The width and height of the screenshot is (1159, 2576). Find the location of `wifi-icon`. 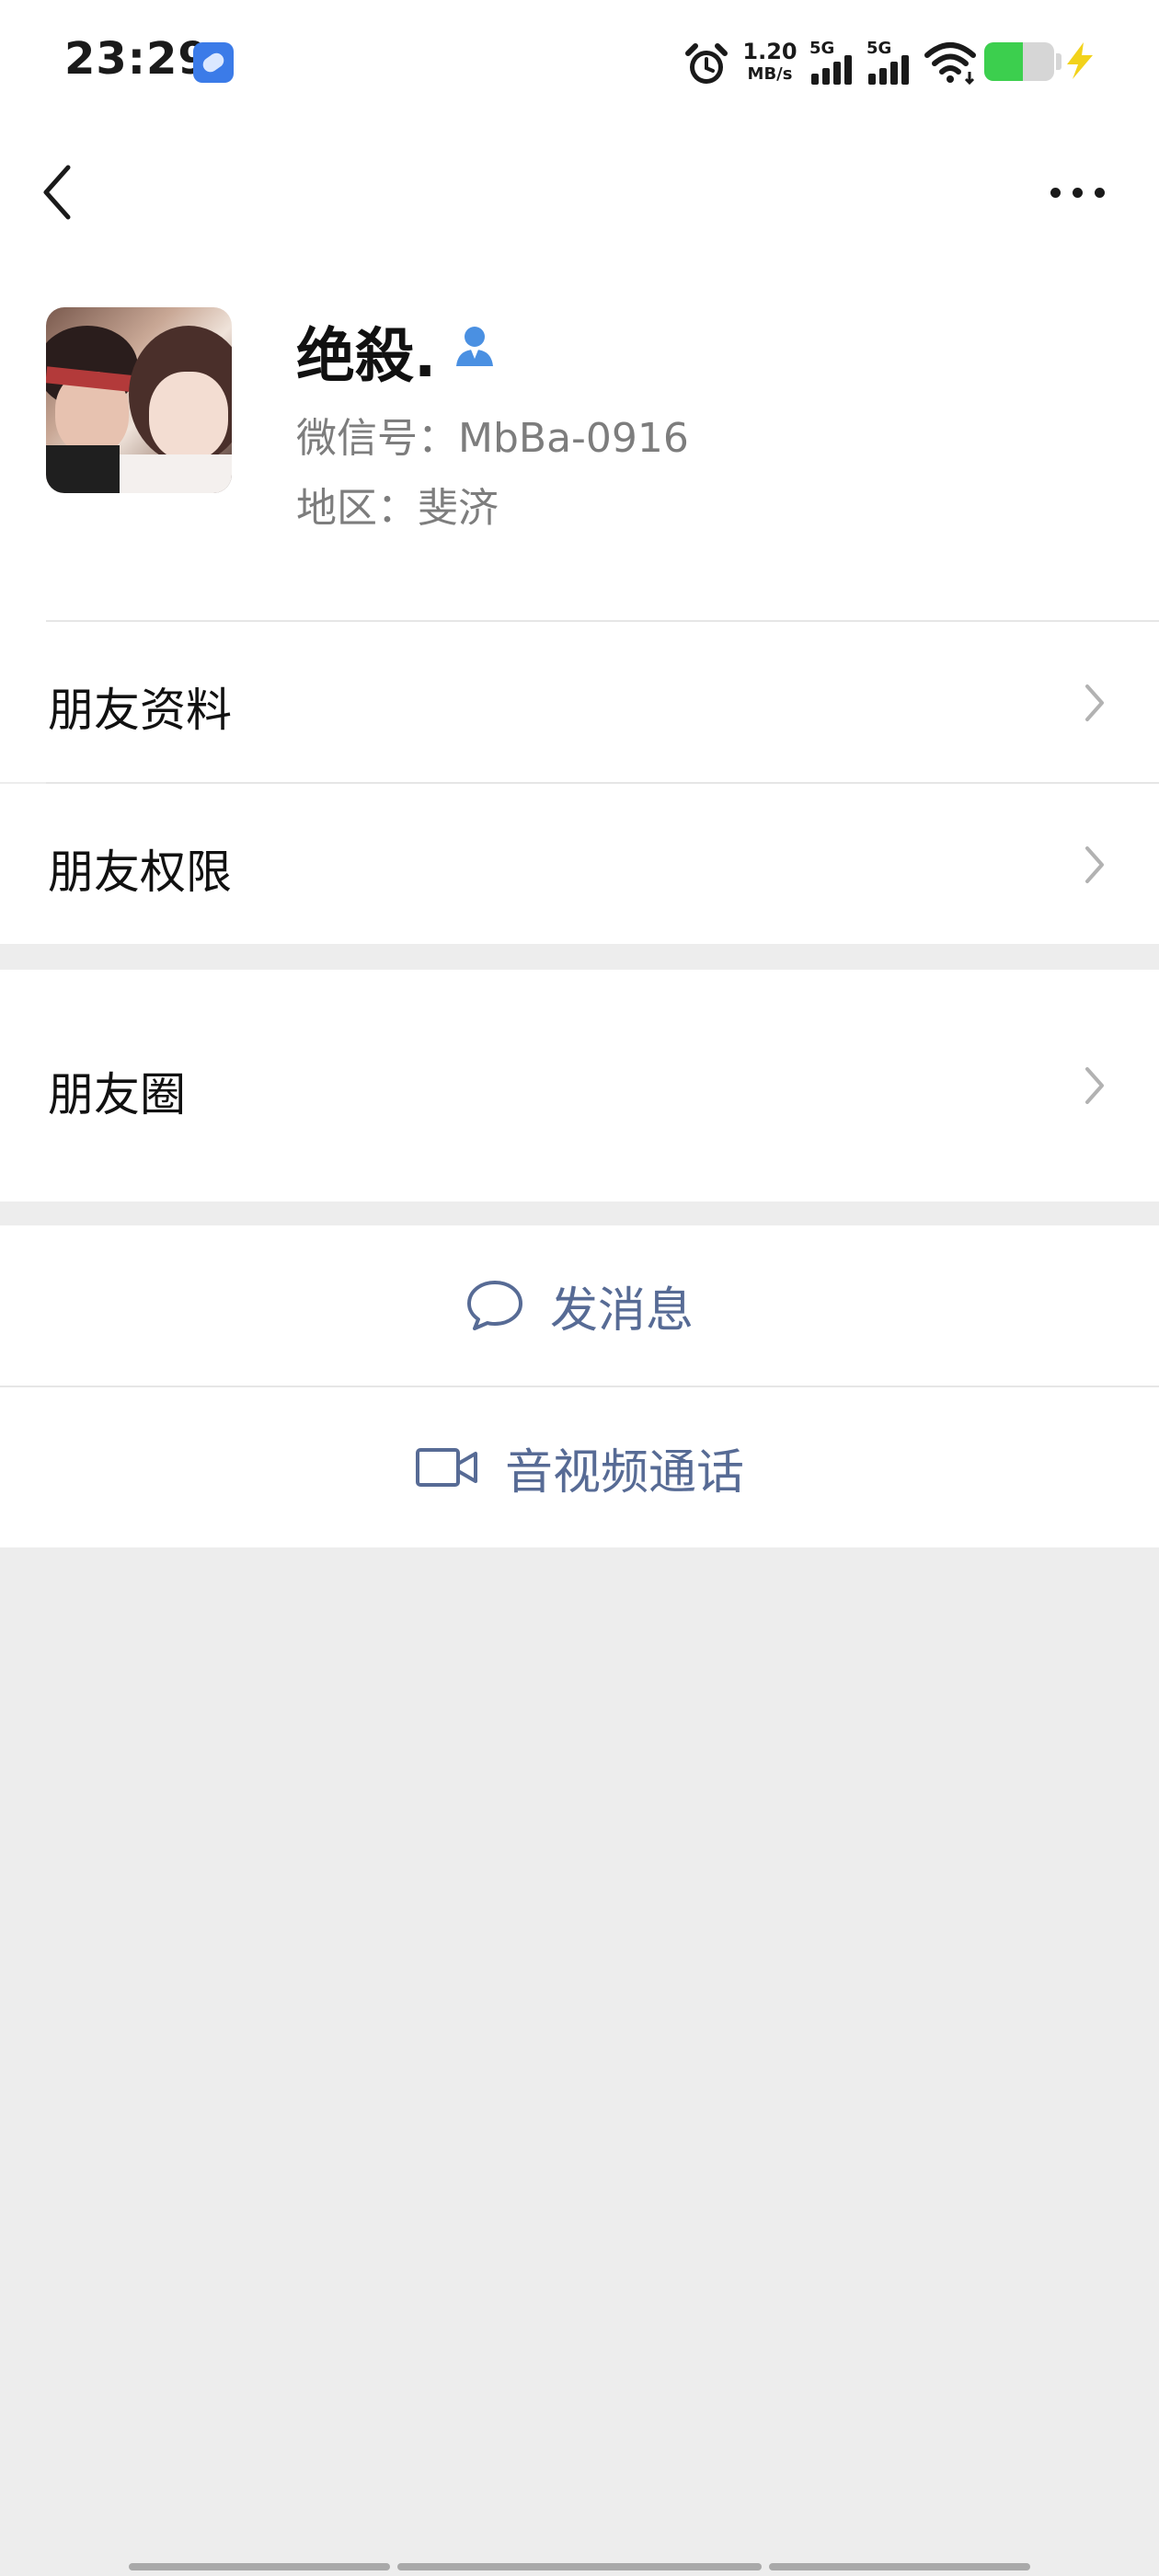

wifi-icon is located at coordinates (950, 63).